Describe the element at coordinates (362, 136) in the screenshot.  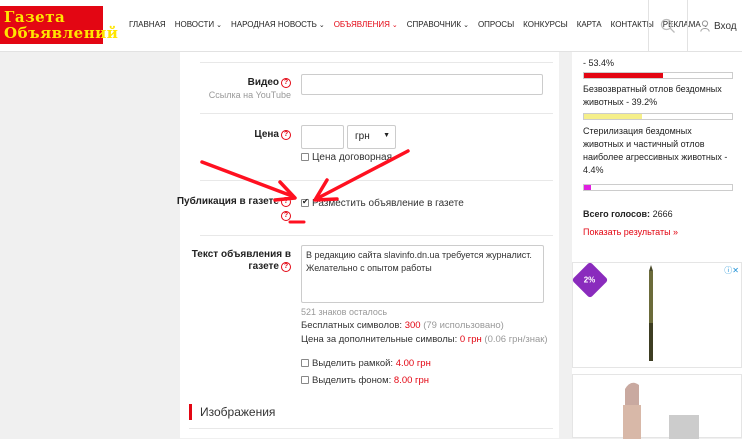
I see `currency-value: грн` at that location.